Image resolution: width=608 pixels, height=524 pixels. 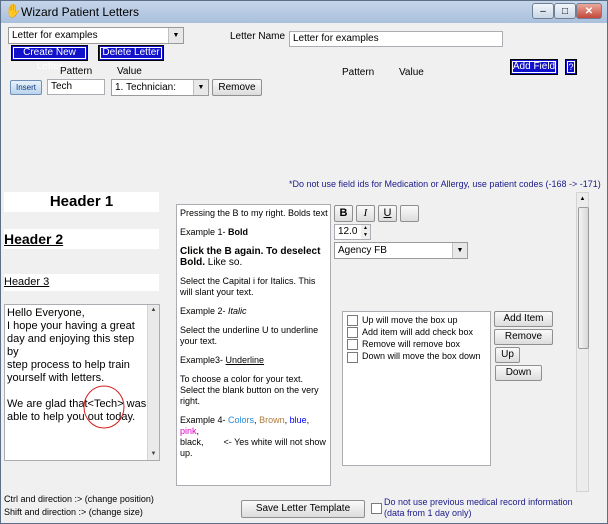 I want to click on header-1: Header 1, so click(x=81, y=202).